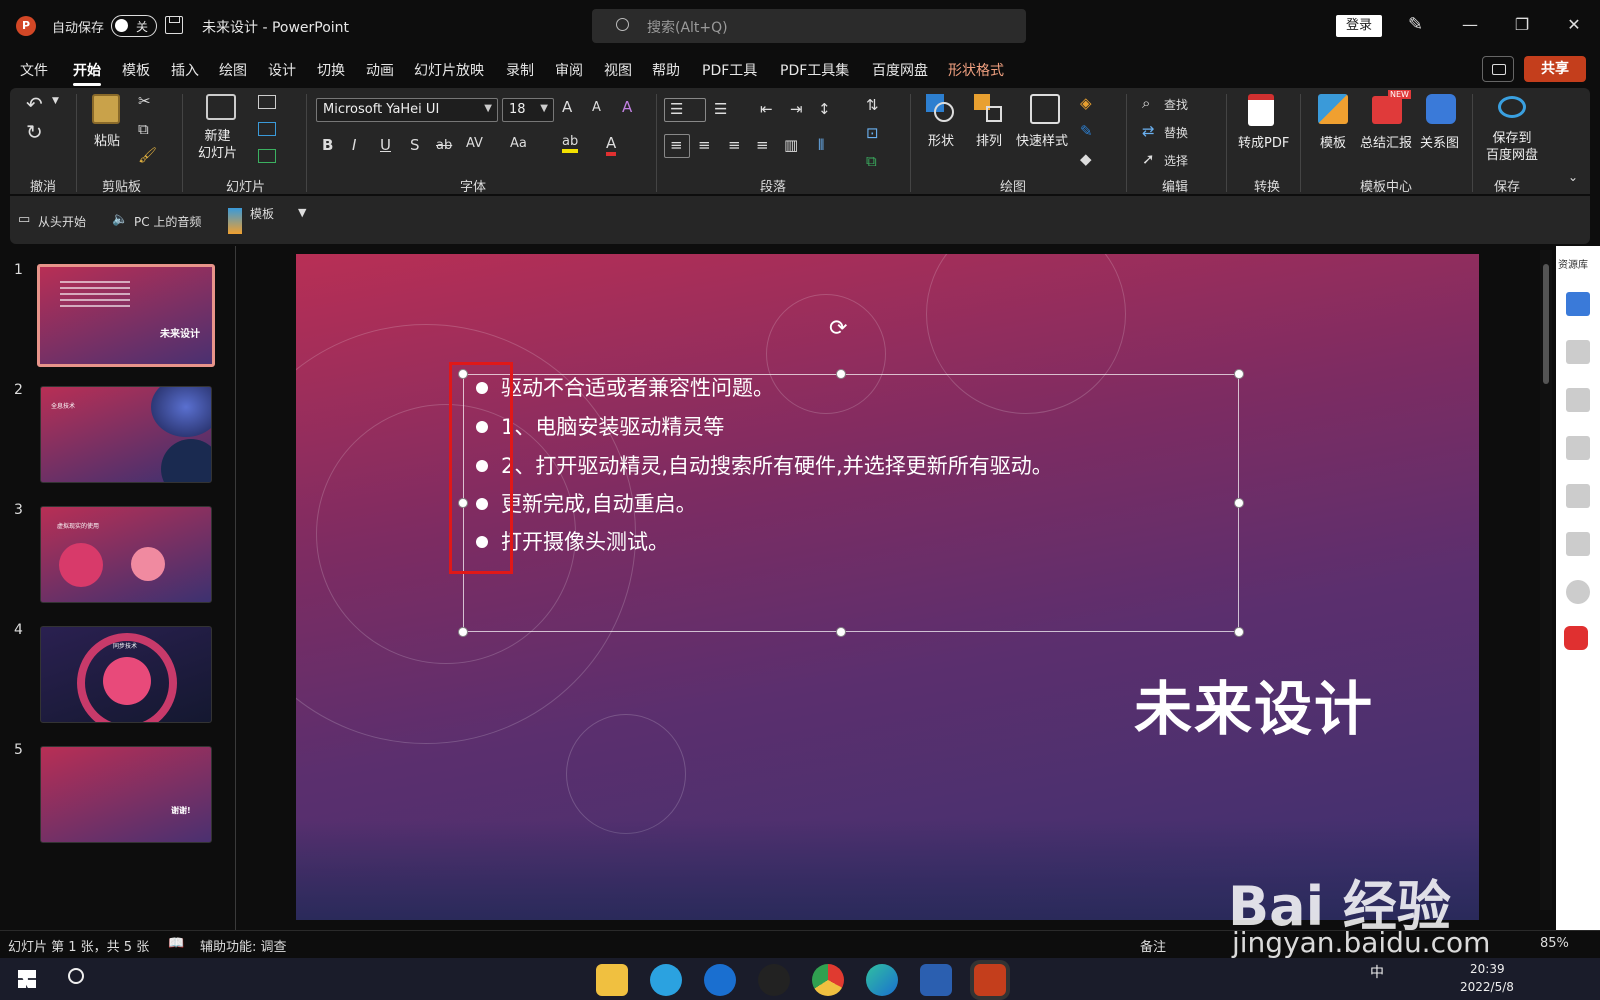 This screenshot has width=1600, height=1000. What do you see at coordinates (106, 109) in the screenshot?
I see `paste-icon` at bounding box center [106, 109].